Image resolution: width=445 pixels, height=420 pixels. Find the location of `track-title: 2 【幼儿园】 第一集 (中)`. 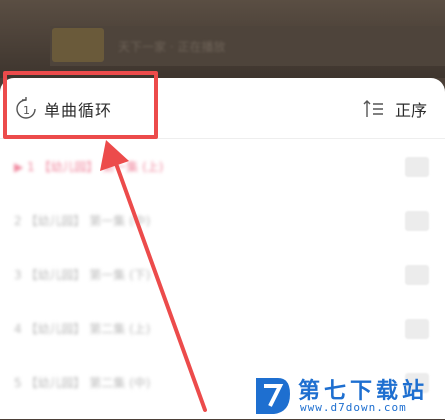

track-title: 2 【幼儿园】 第一集 (中) is located at coordinates (82, 221).